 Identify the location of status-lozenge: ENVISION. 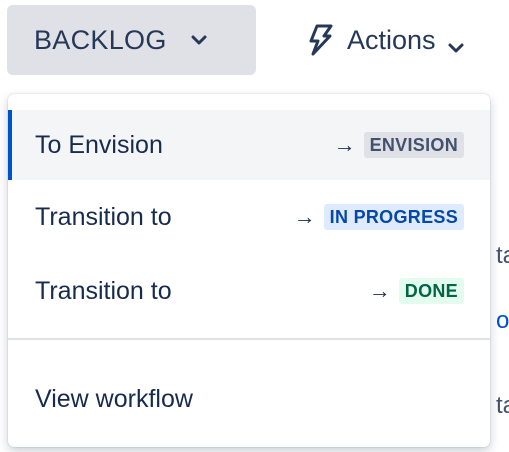
(413, 145).